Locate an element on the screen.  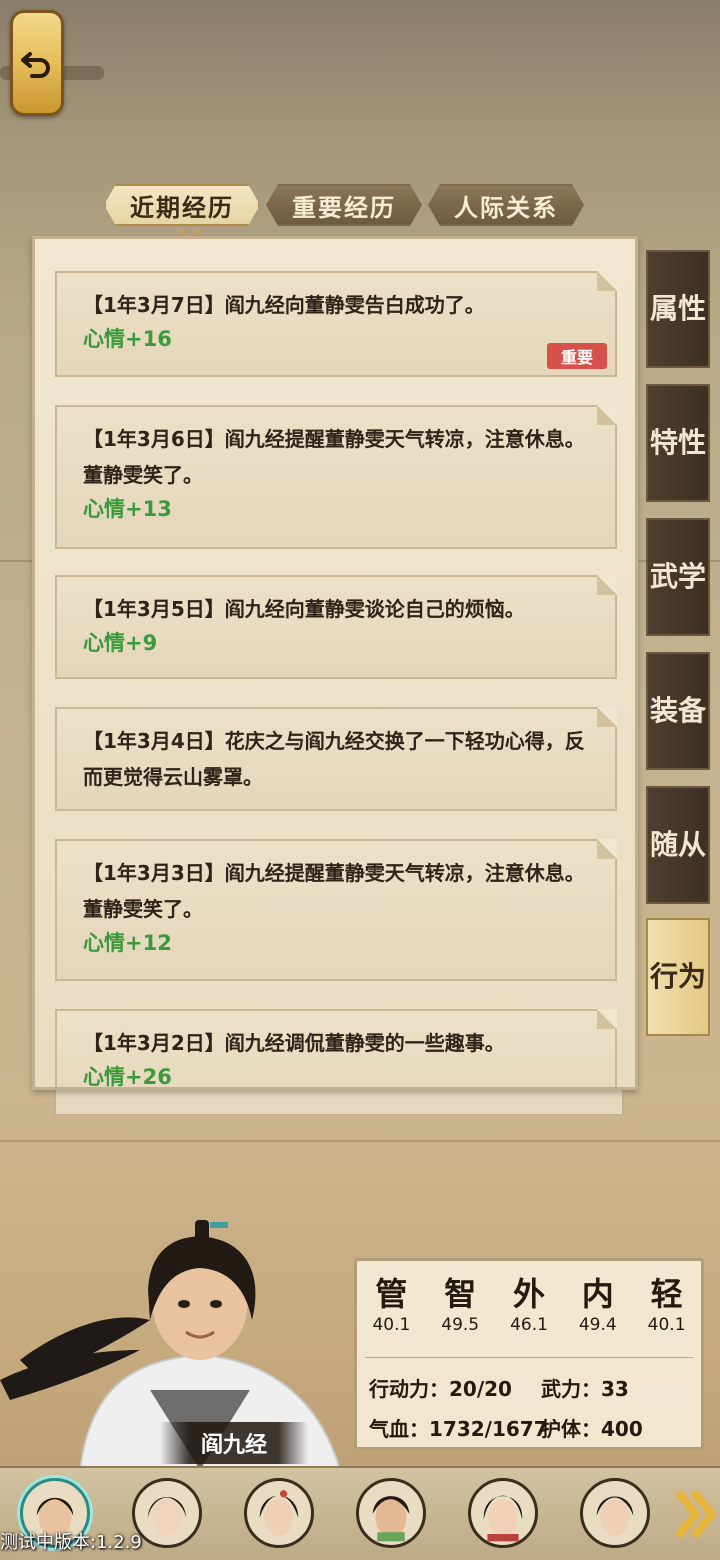
next-arrow-icon is located at coordinates (694, 1514).